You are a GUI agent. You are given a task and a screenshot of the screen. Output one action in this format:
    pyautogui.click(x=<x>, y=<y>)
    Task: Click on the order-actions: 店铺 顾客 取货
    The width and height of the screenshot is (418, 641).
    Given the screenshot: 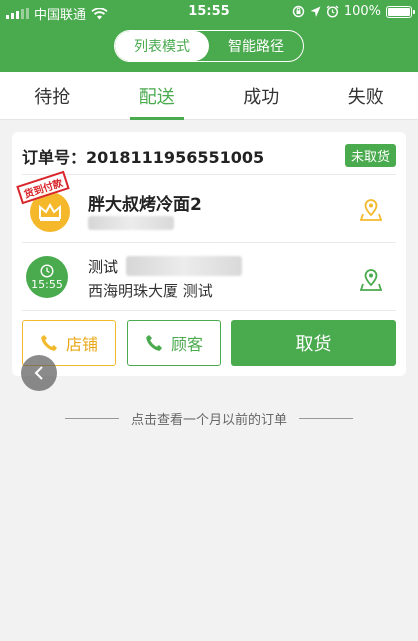 What is the action you would take?
    pyautogui.click(x=209, y=343)
    